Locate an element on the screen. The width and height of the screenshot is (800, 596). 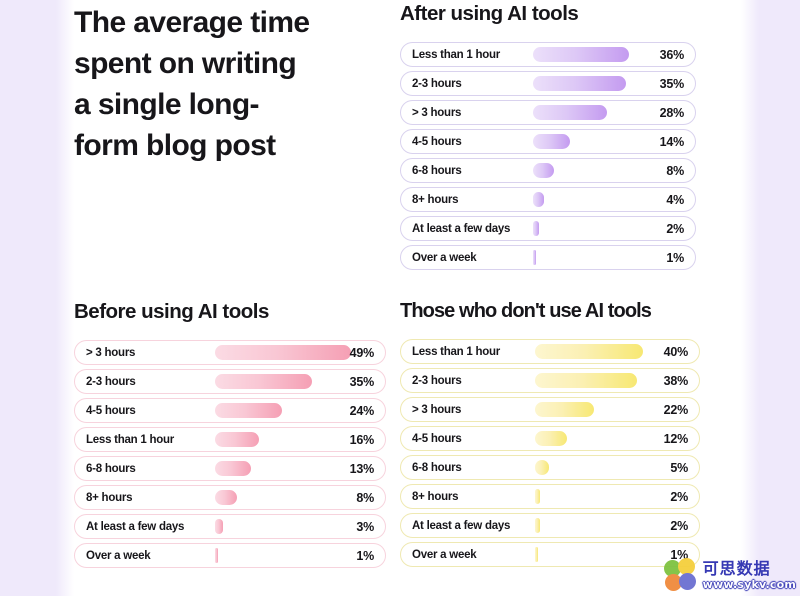
bar-value: 36% is located at coordinates (672, 54).